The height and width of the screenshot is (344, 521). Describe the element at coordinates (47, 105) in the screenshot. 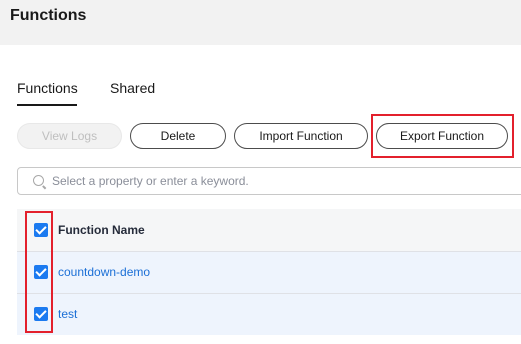

I see `active-tab-indicator` at that location.